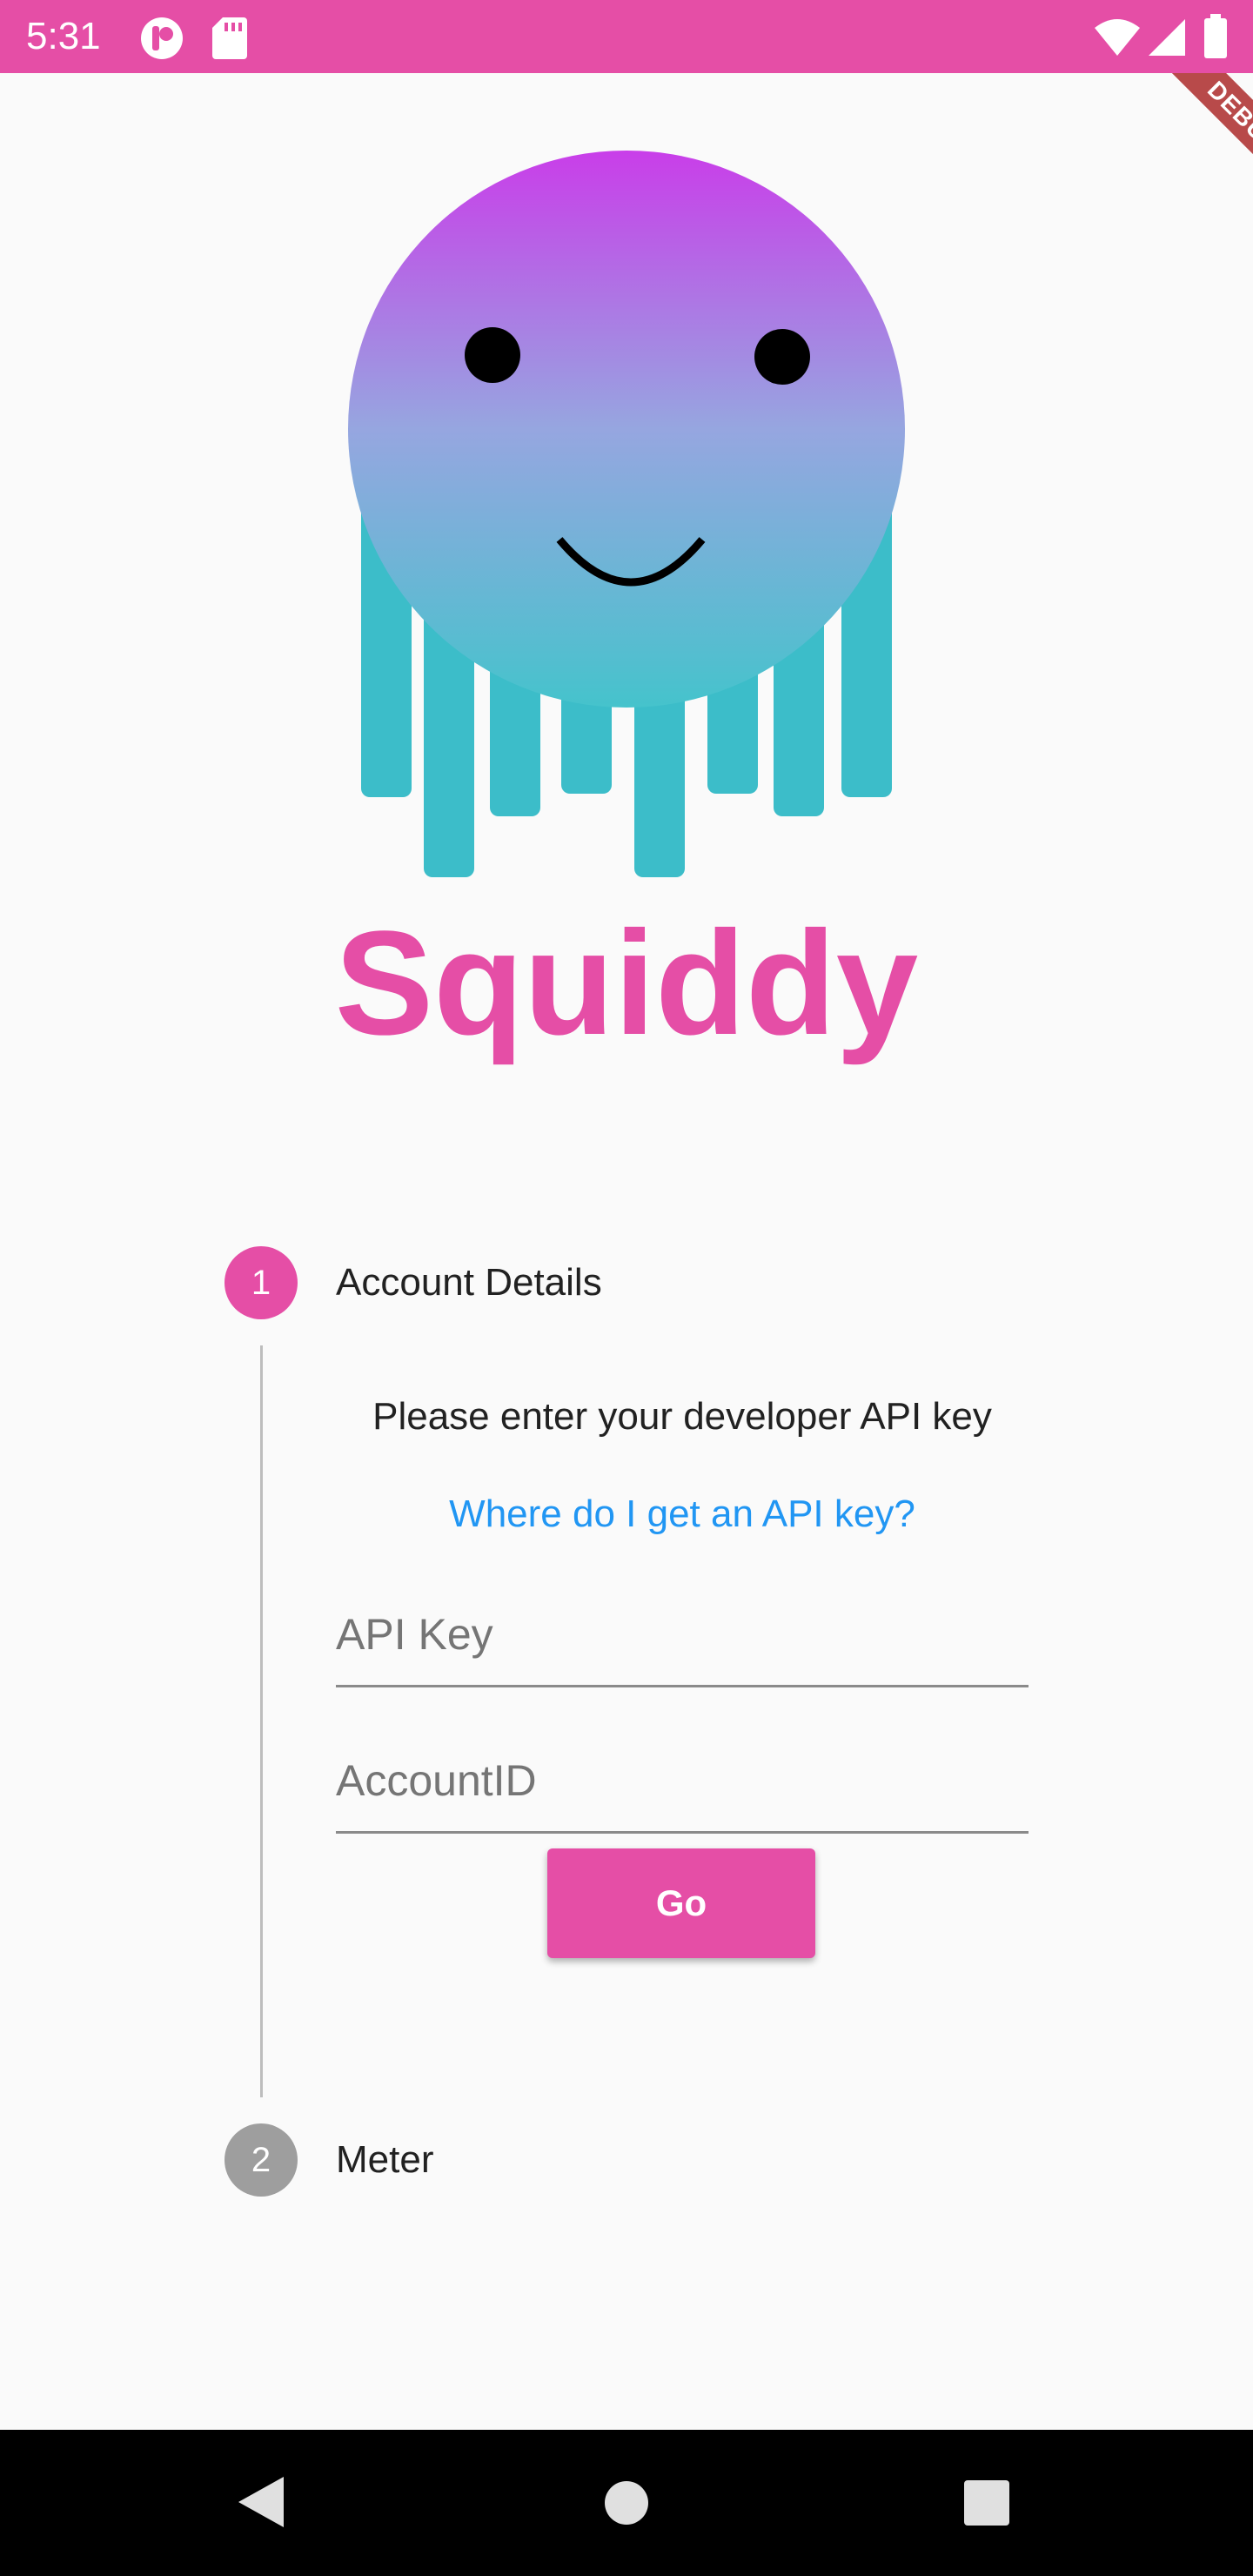 The height and width of the screenshot is (2576, 1253). What do you see at coordinates (782, 357) in the screenshot?
I see `right-eye` at bounding box center [782, 357].